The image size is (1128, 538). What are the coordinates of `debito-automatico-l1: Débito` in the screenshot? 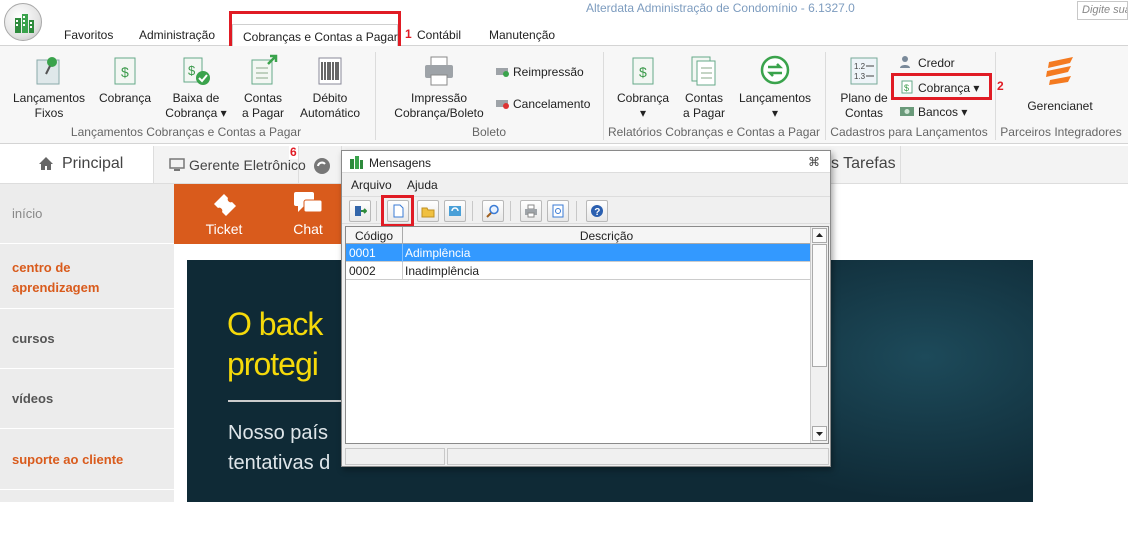 It's located at (330, 98).